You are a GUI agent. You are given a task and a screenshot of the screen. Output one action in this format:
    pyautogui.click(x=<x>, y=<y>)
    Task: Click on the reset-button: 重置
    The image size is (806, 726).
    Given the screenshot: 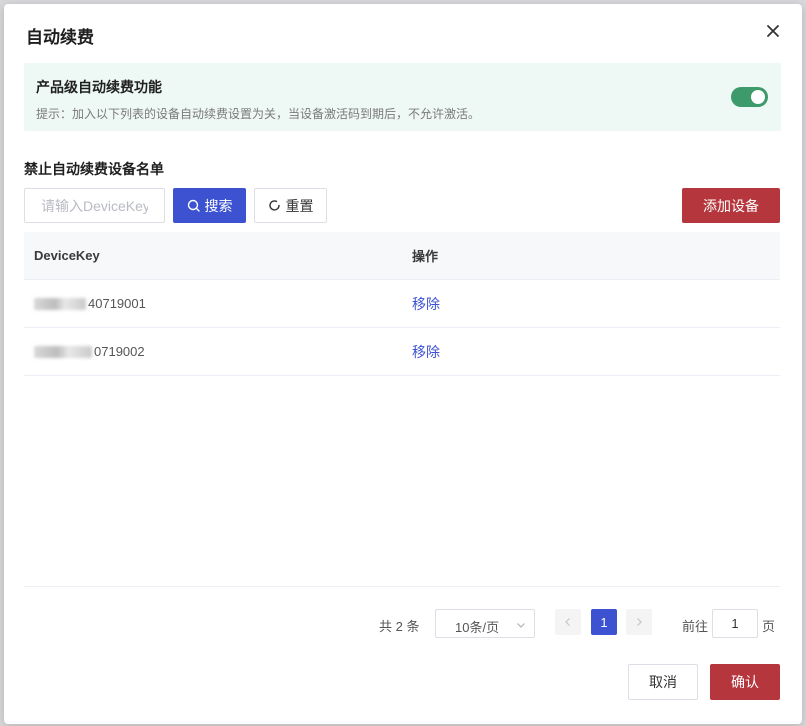 What is the action you would take?
    pyautogui.click(x=290, y=205)
    